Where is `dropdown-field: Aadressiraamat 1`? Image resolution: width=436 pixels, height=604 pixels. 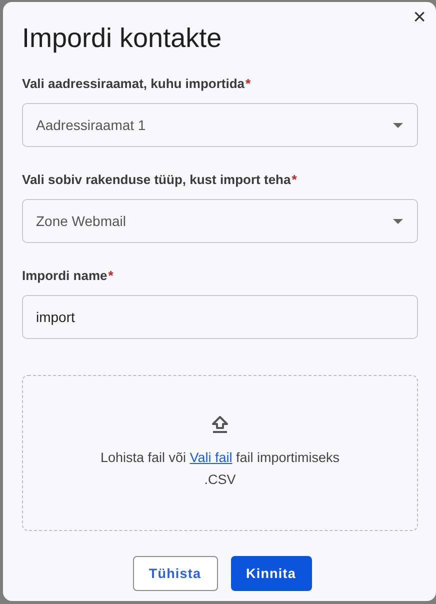
dropdown-field: Aadressiraamat 1 is located at coordinates (220, 125).